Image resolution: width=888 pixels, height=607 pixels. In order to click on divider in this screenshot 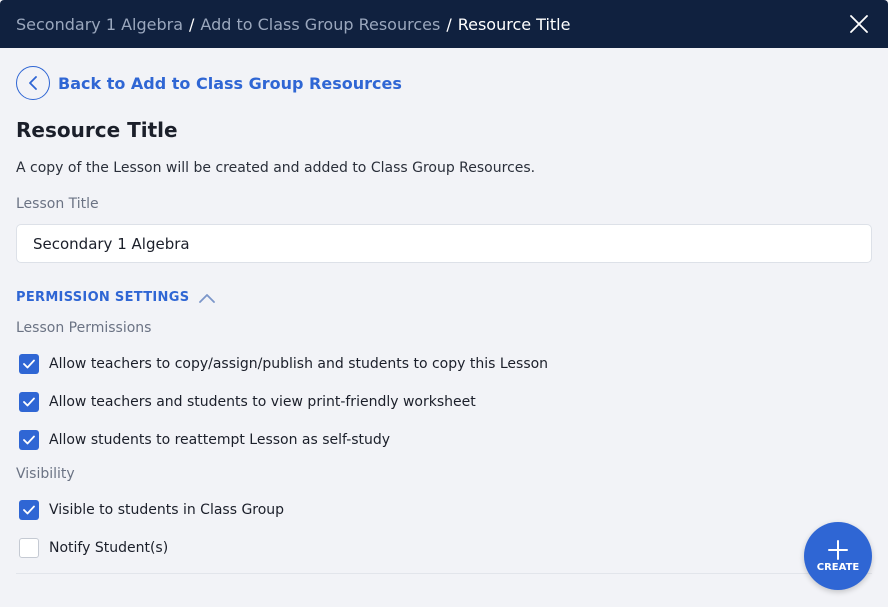, I will do `click(444, 573)`.